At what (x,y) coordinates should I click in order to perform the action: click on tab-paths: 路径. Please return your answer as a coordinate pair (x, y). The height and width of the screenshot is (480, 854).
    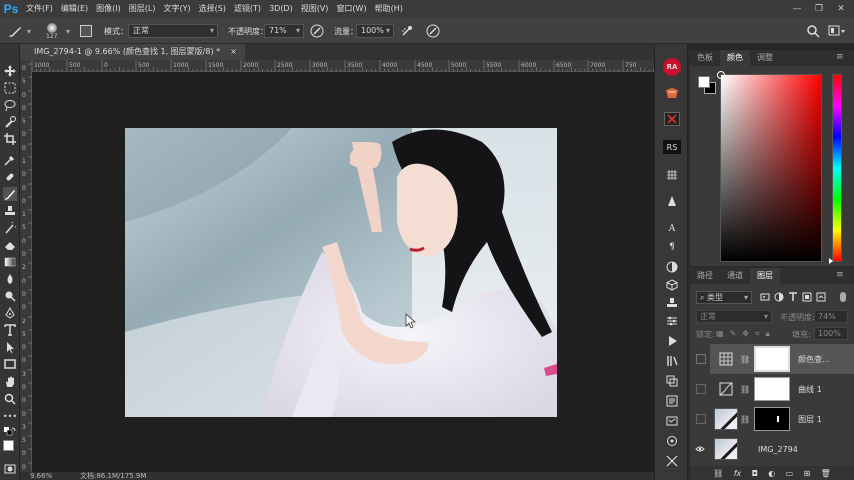
    Looking at the image, I should click on (705, 276).